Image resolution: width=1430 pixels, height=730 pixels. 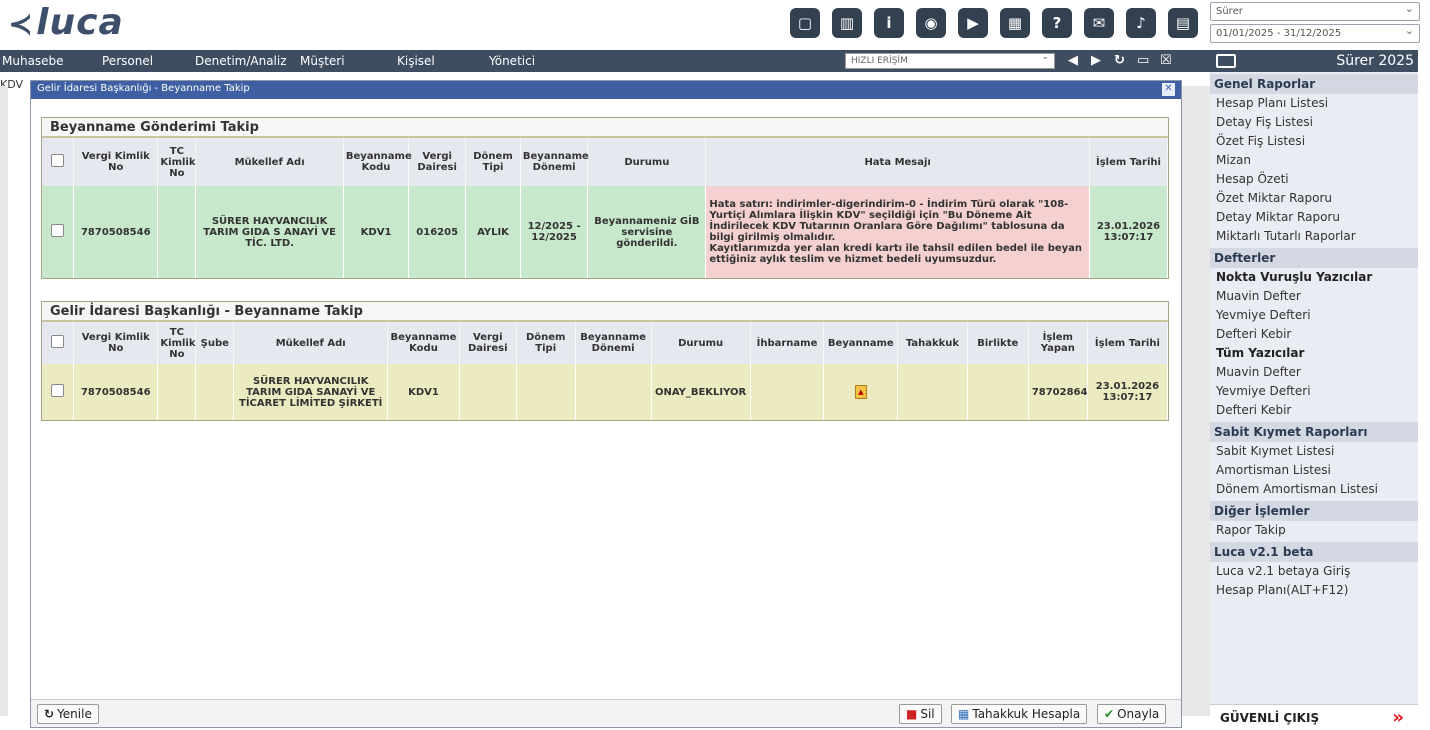 What do you see at coordinates (1168, 89) in the screenshot?
I see `close-icon: ✕` at bounding box center [1168, 89].